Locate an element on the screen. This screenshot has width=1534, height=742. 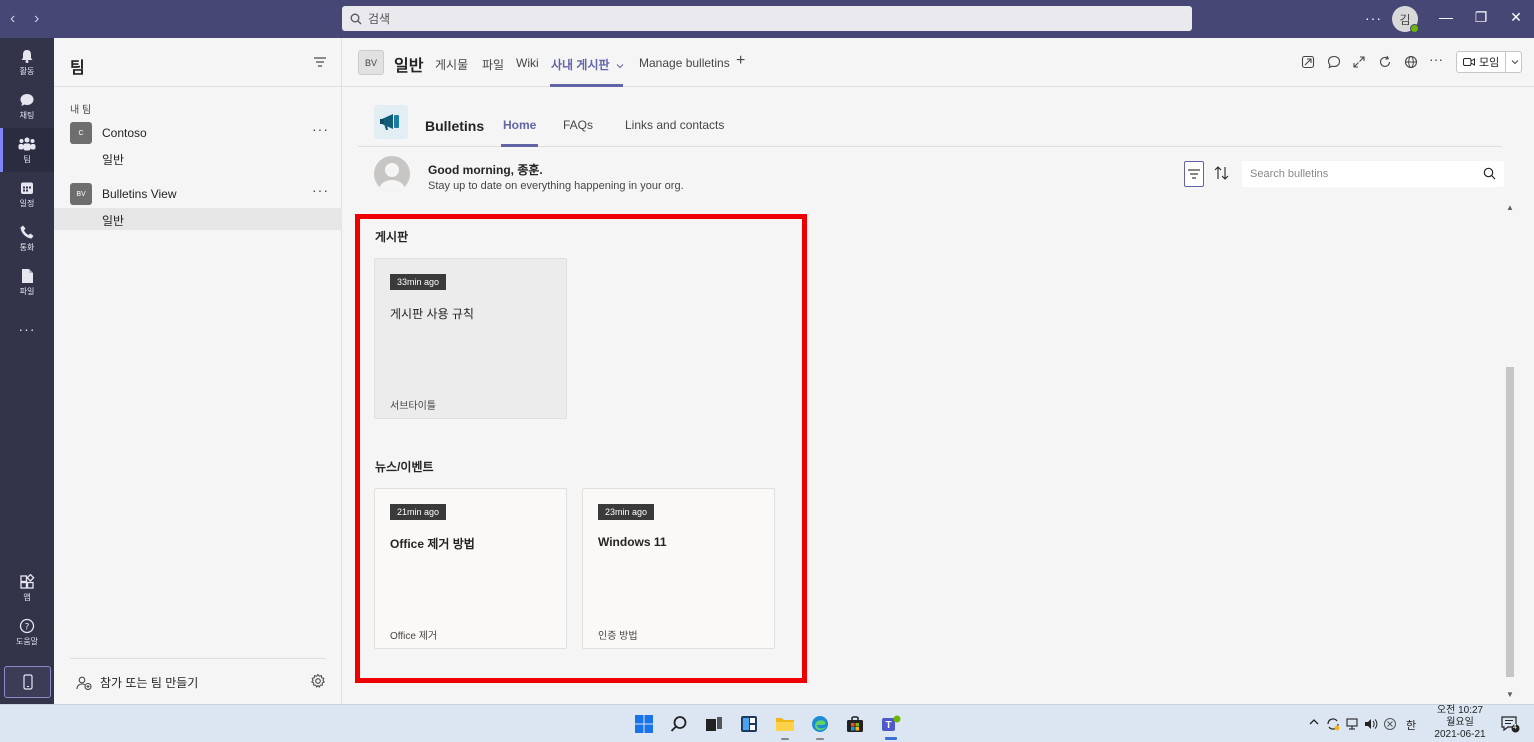
team-avatar: C is located at coordinates (81, 133).